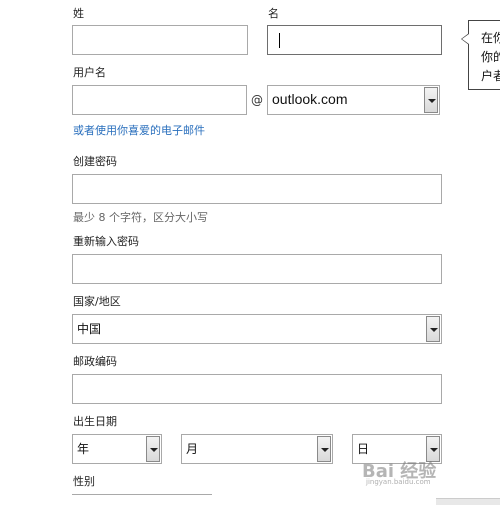  What do you see at coordinates (354, 40) in the screenshot?
I see `first-name-input` at bounding box center [354, 40].